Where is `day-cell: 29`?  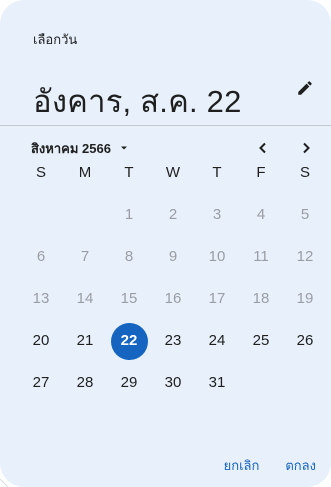 day-cell: 29 is located at coordinates (129, 383).